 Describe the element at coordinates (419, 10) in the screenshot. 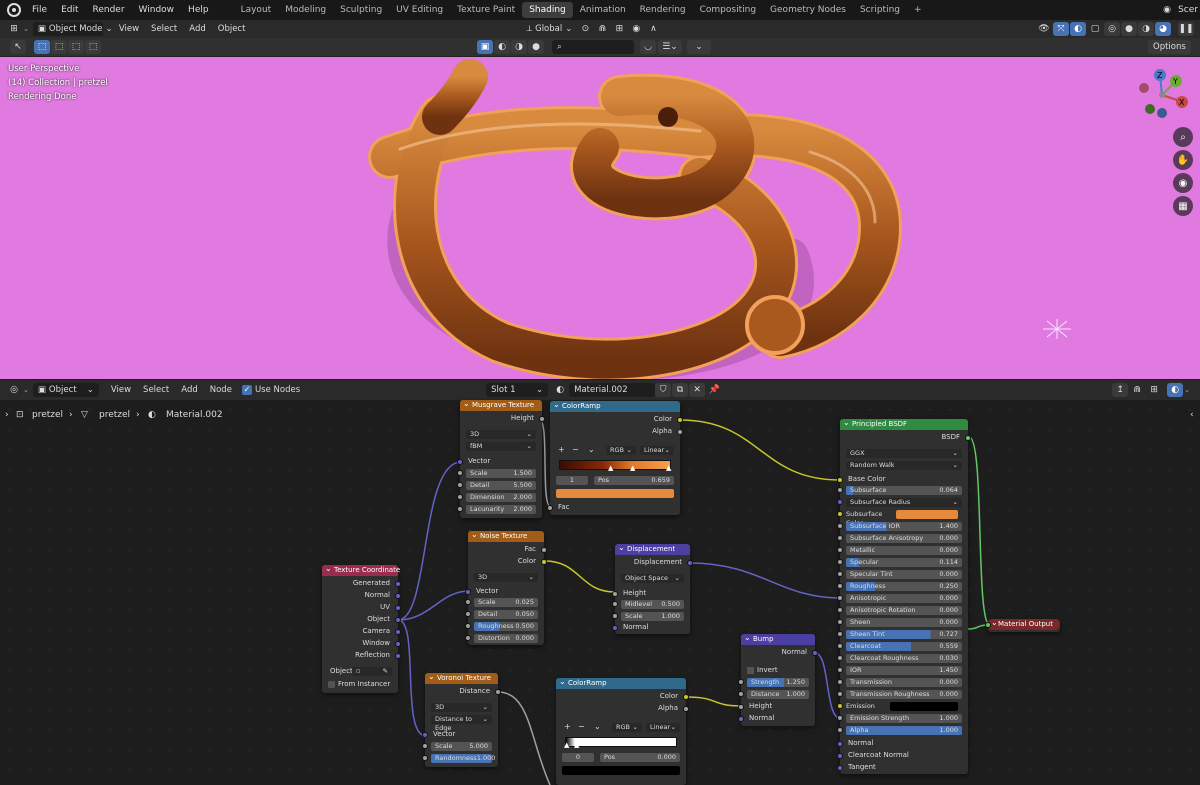

I see `tab-uv-editing: UV Editing` at that location.